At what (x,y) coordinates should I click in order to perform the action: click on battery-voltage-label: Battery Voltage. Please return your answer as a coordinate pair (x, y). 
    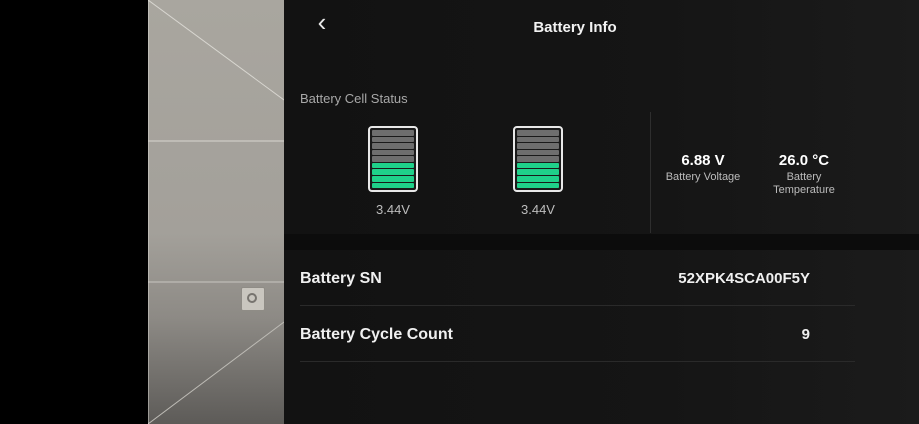
    Looking at the image, I should click on (703, 177).